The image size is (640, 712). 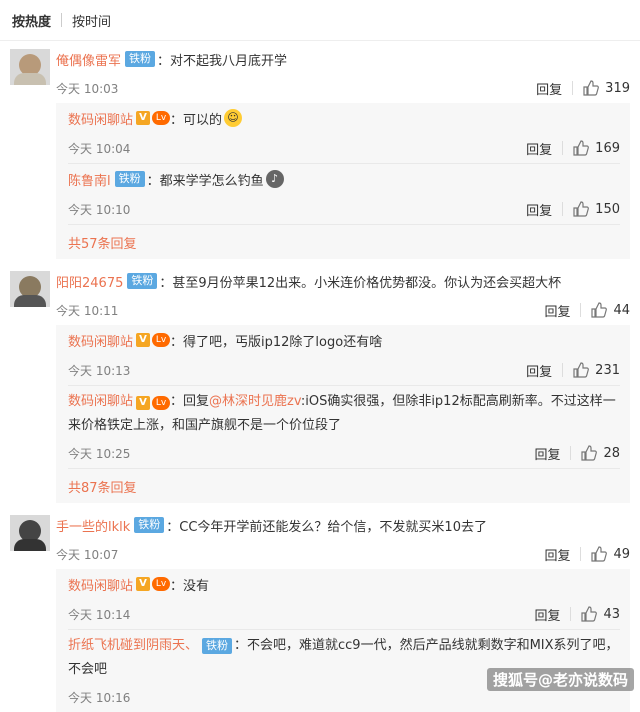 I want to click on reply-time: 今天 10:04, so click(x=99, y=148).